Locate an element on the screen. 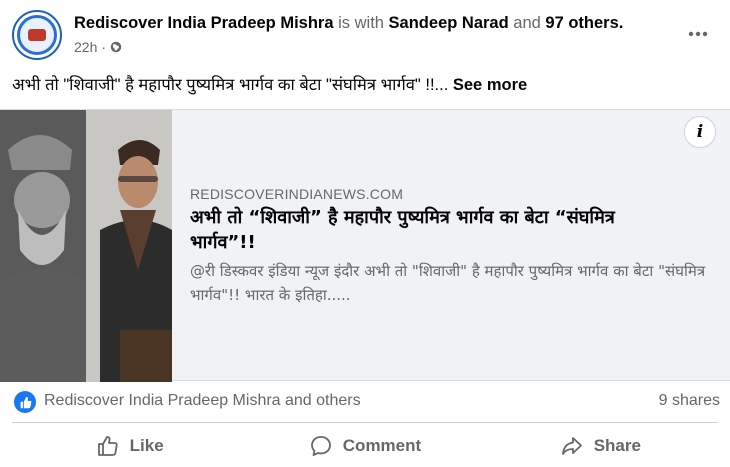  info-button: i is located at coordinates (700, 132).